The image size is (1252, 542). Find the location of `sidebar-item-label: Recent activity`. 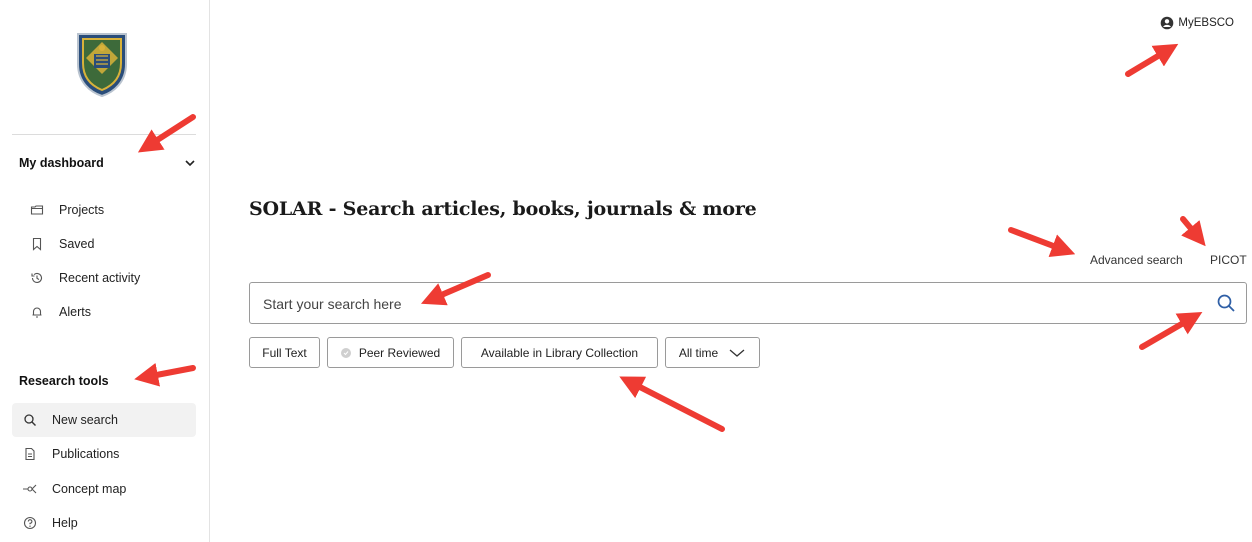

sidebar-item-label: Recent activity is located at coordinates (100, 278).